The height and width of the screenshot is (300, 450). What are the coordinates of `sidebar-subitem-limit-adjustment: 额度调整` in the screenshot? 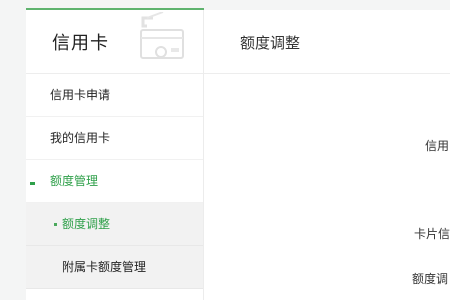 It's located at (114, 224).